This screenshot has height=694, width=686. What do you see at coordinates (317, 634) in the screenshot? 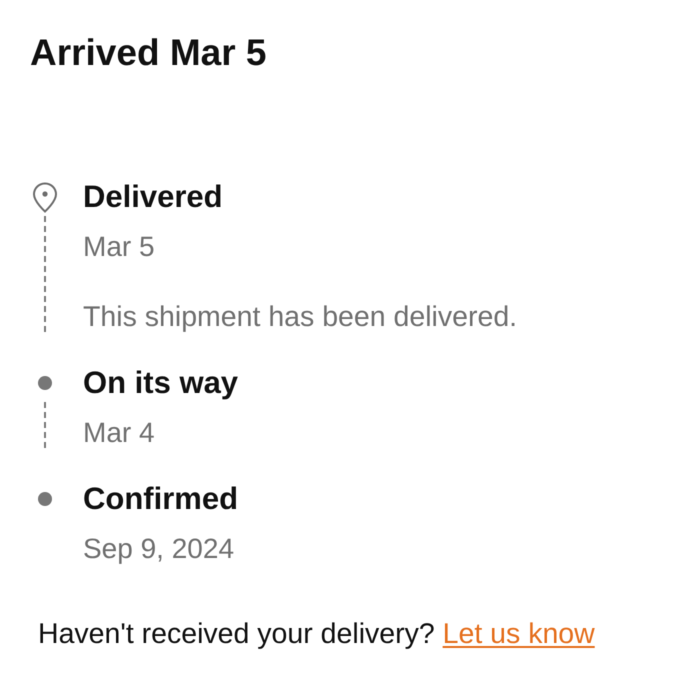
I see `delivery-help-text: Haven't received your delivery? Let us know` at bounding box center [317, 634].